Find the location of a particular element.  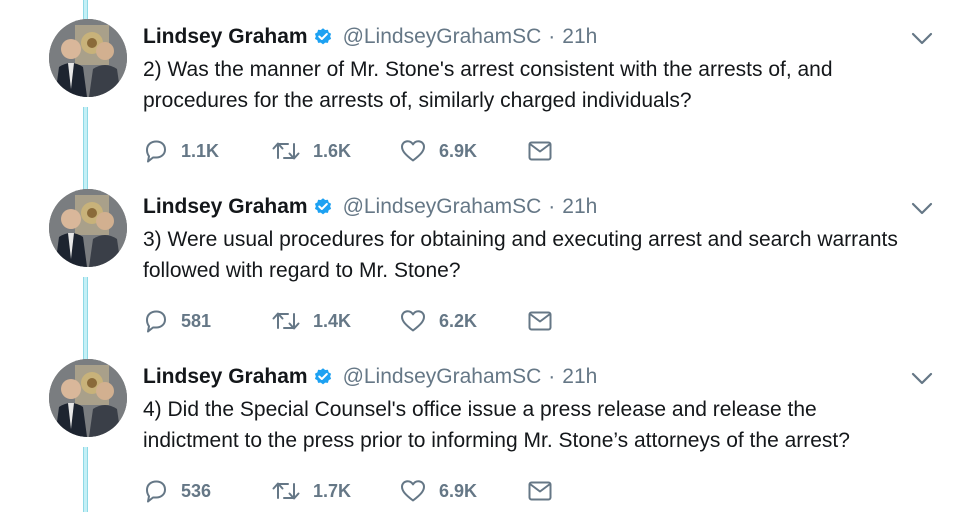

reply-count: 1.1K is located at coordinates (200, 150).